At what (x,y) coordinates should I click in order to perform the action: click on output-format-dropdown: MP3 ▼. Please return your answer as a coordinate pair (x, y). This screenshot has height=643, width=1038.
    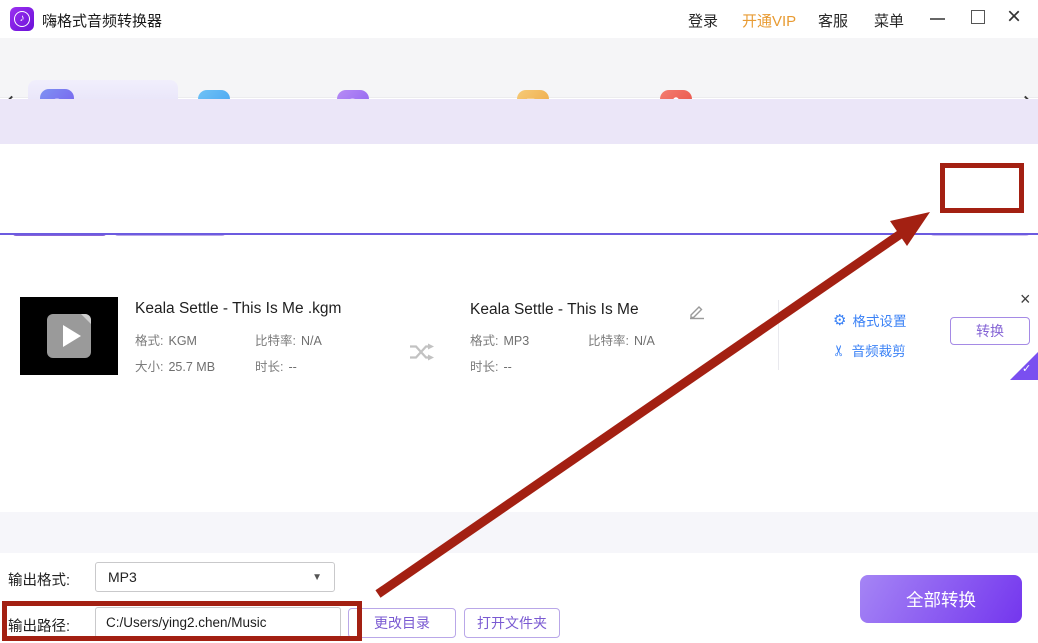
    Looking at the image, I should click on (215, 577).